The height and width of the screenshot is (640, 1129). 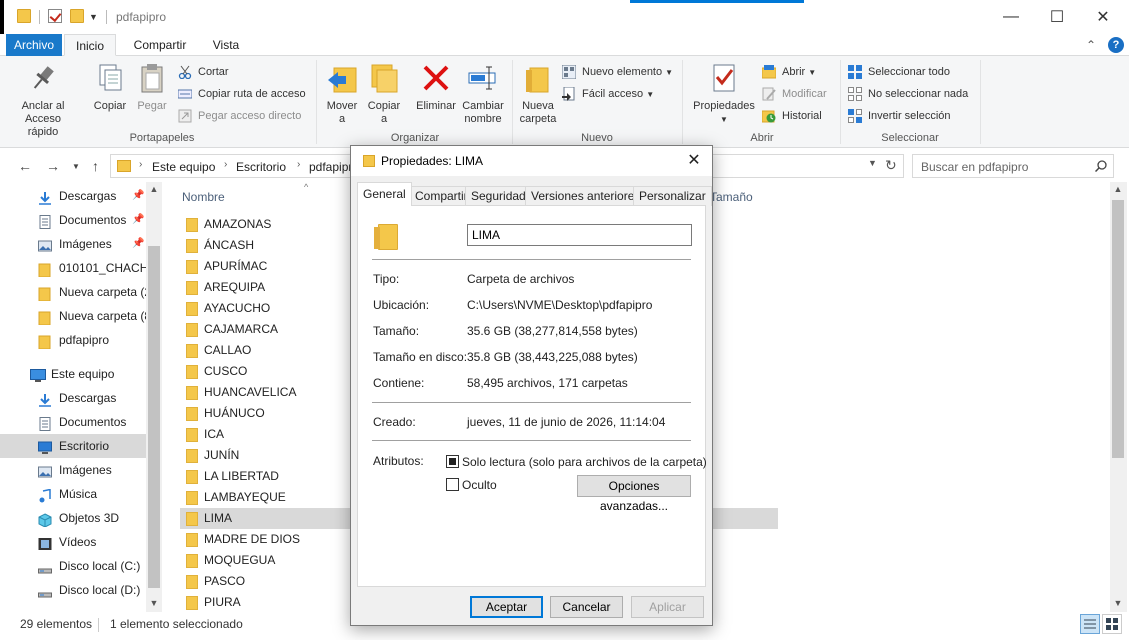 What do you see at coordinates (1090, 624) in the screenshot?
I see `details-view-icon` at bounding box center [1090, 624].